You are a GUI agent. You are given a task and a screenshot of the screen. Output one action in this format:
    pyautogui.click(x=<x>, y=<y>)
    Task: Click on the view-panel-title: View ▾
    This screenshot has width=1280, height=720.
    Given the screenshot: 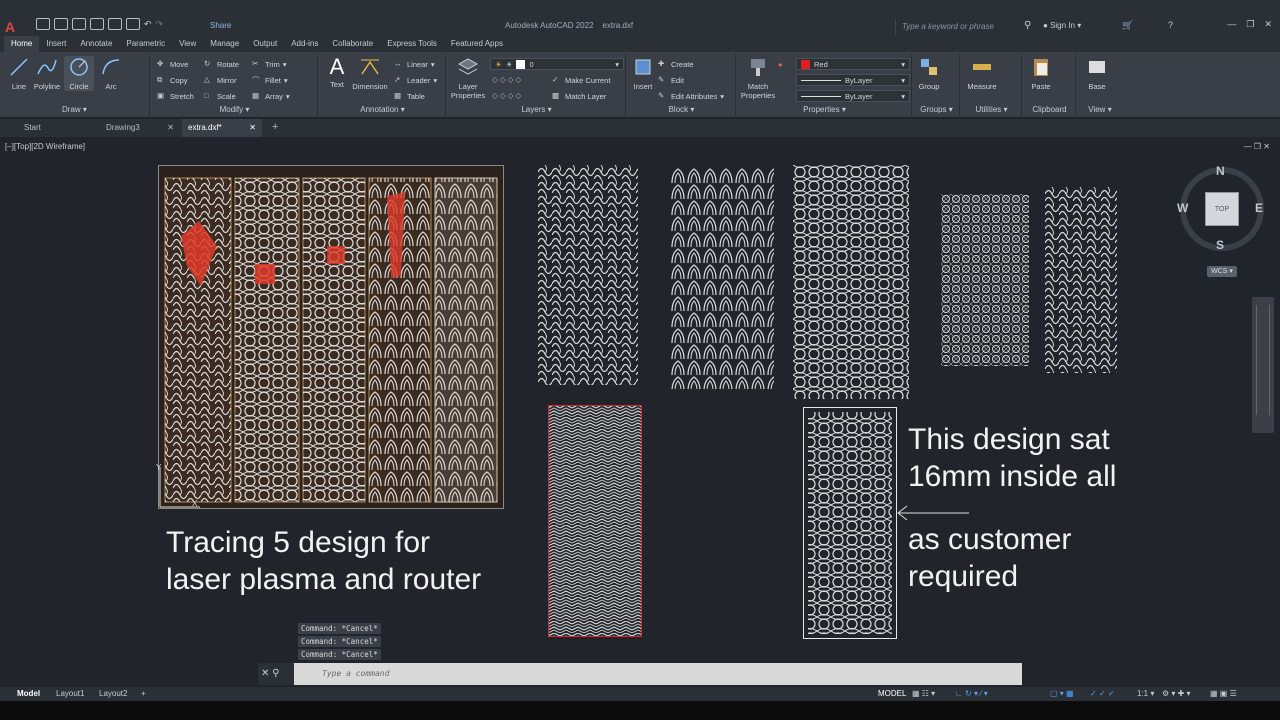 What is the action you would take?
    pyautogui.click(x=1100, y=109)
    